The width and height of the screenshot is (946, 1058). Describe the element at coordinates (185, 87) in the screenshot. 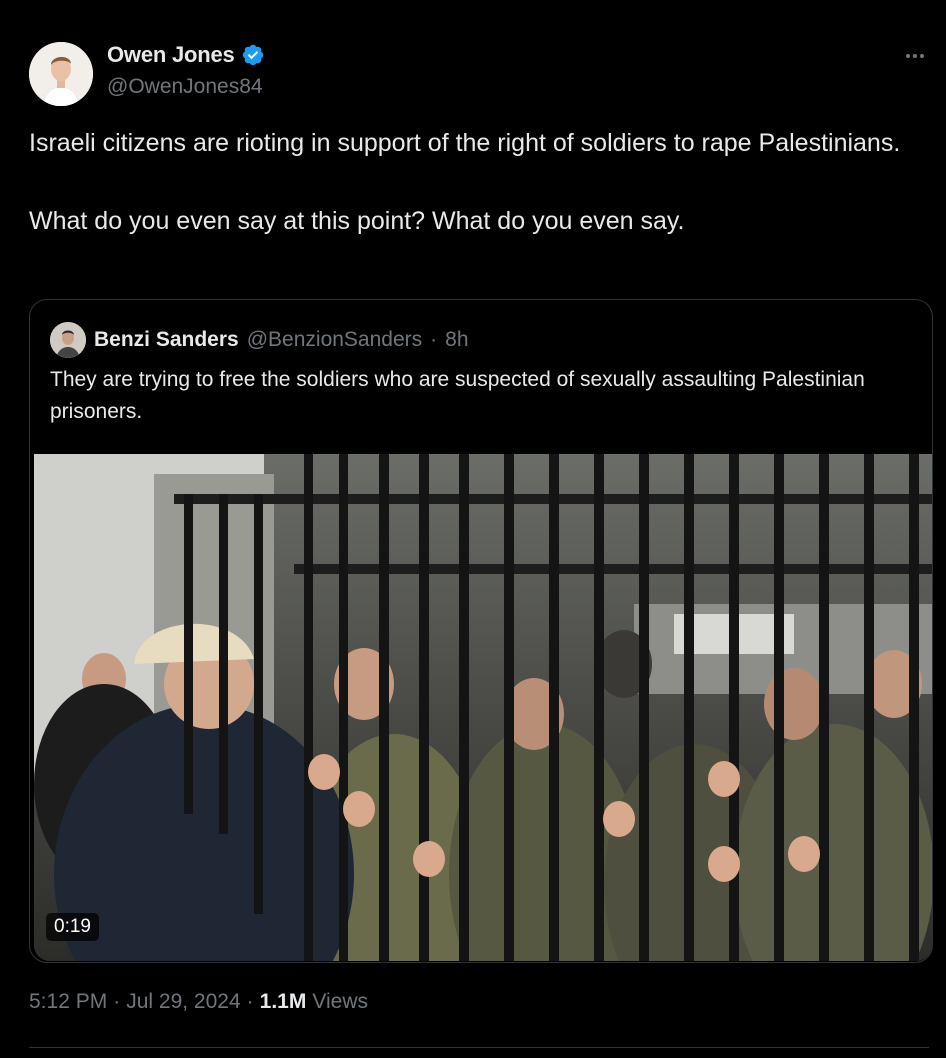

I see `author-handle: @OwenJones84` at that location.